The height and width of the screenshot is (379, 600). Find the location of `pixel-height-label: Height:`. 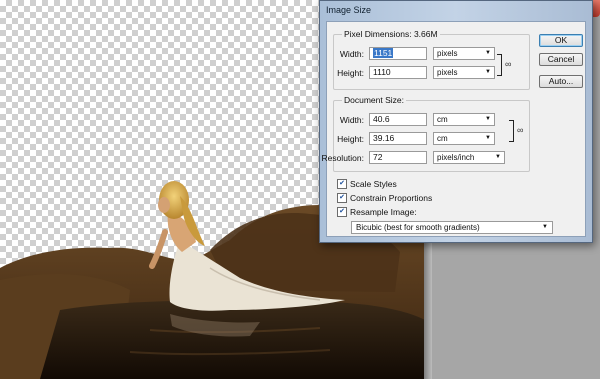

pixel-height-label: Height: is located at coordinates (350, 73).